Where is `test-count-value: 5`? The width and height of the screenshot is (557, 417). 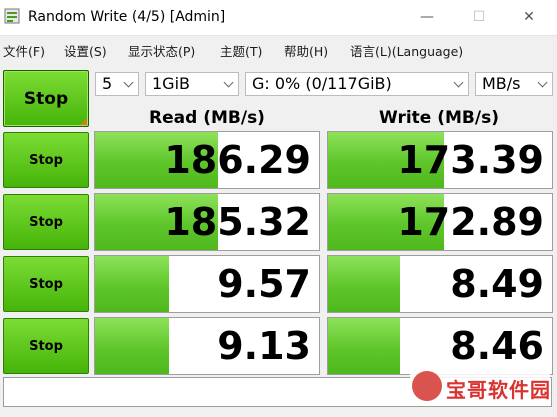
test-count-value: 5 is located at coordinates (107, 83).